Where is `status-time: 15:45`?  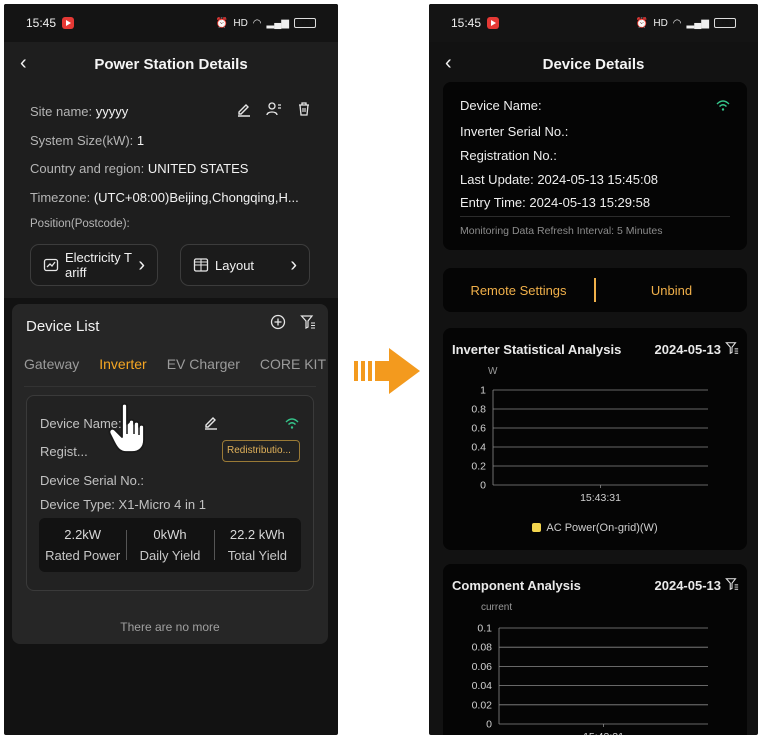 status-time: 15:45 is located at coordinates (466, 23).